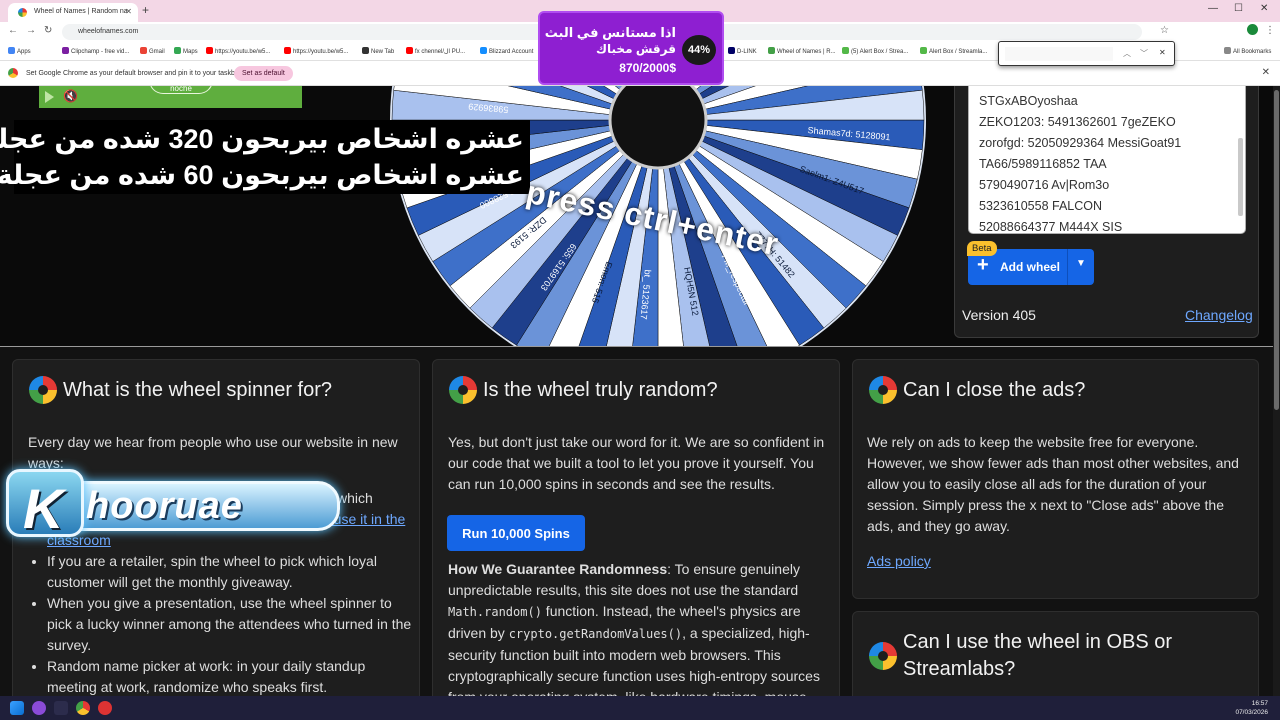  Describe the element at coordinates (1162, 52) in the screenshot. I see `find-close-icon: ✕` at that location.